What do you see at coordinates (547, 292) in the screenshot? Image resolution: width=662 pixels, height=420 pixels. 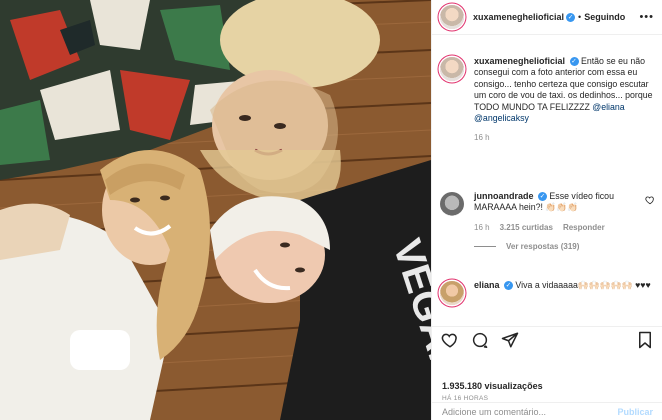 I see `comment-item: eliana ✓ Viva a vidaaaaa🙌🏻🙌🏻🙌🏻🙌🏻🙌🏻 ♥♥♥` at bounding box center [547, 292].